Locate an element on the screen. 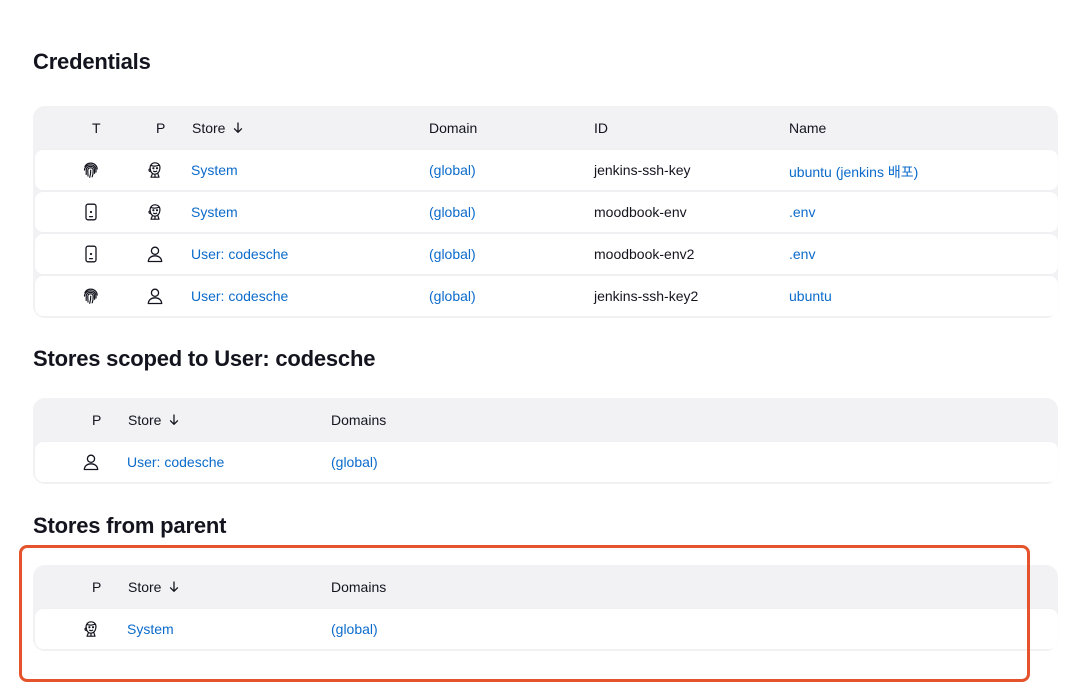 This screenshot has height=700, width=1078. credential-id: moodbook-env is located at coordinates (640, 212).